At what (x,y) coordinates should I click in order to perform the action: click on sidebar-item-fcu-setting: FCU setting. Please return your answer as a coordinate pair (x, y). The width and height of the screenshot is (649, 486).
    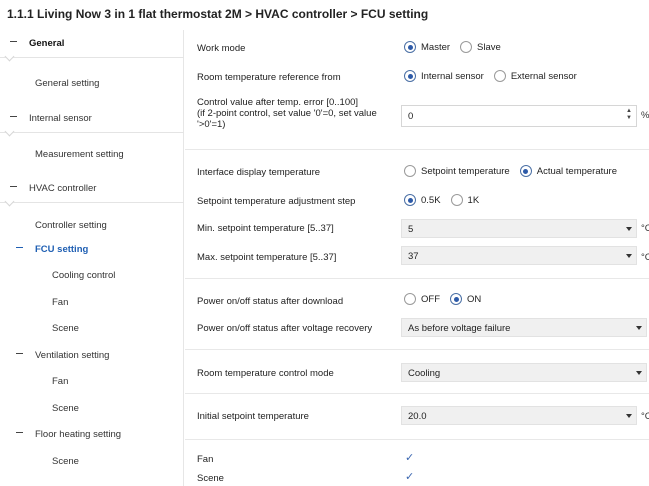
    Looking at the image, I should click on (92, 249).